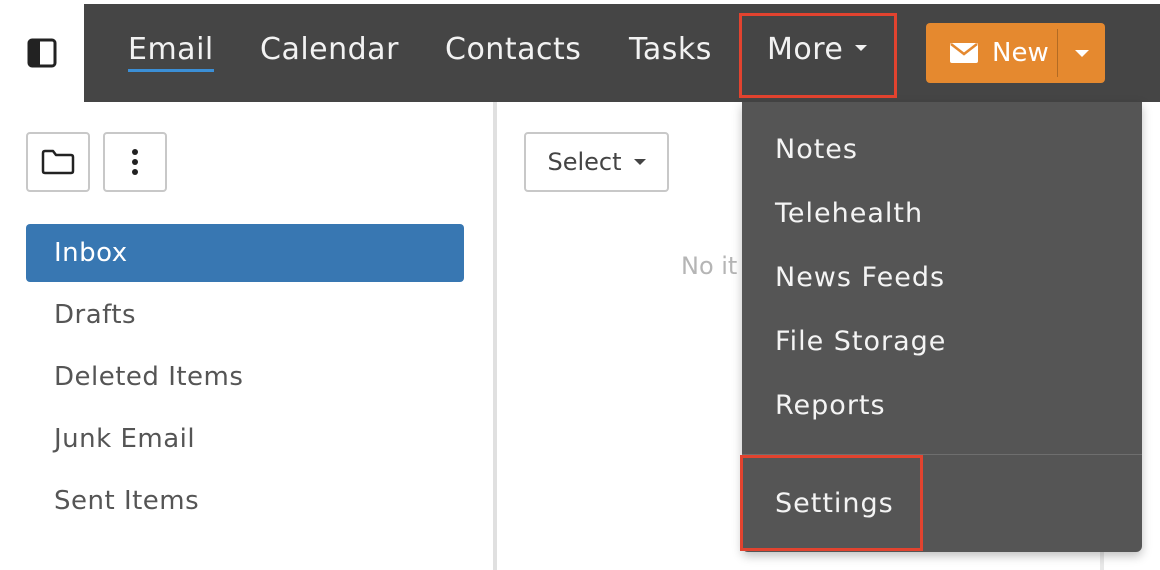 Image resolution: width=1160 pixels, height=570 pixels. What do you see at coordinates (709, 266) in the screenshot?
I see `empty-list-message: No it` at bounding box center [709, 266].